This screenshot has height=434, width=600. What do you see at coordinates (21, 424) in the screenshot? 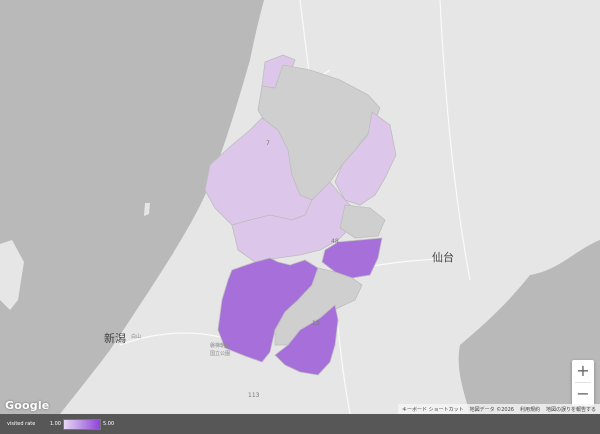
I see `legend-title: visited rate` at bounding box center [21, 424].